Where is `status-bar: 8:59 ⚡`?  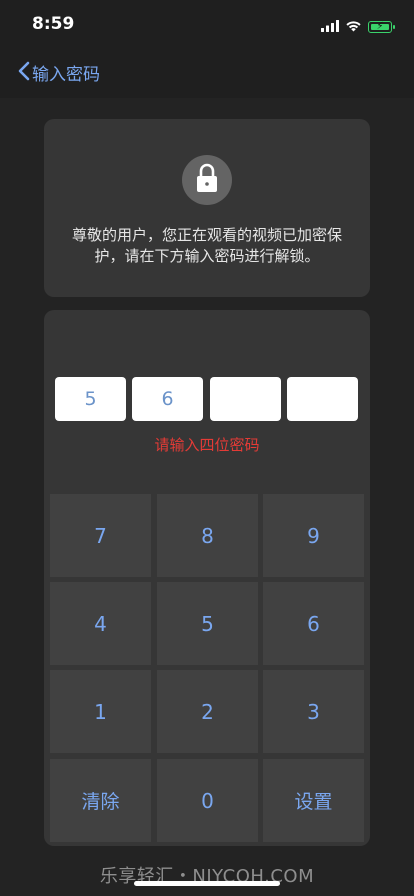 status-bar: 8:59 ⚡ is located at coordinates (207, 24).